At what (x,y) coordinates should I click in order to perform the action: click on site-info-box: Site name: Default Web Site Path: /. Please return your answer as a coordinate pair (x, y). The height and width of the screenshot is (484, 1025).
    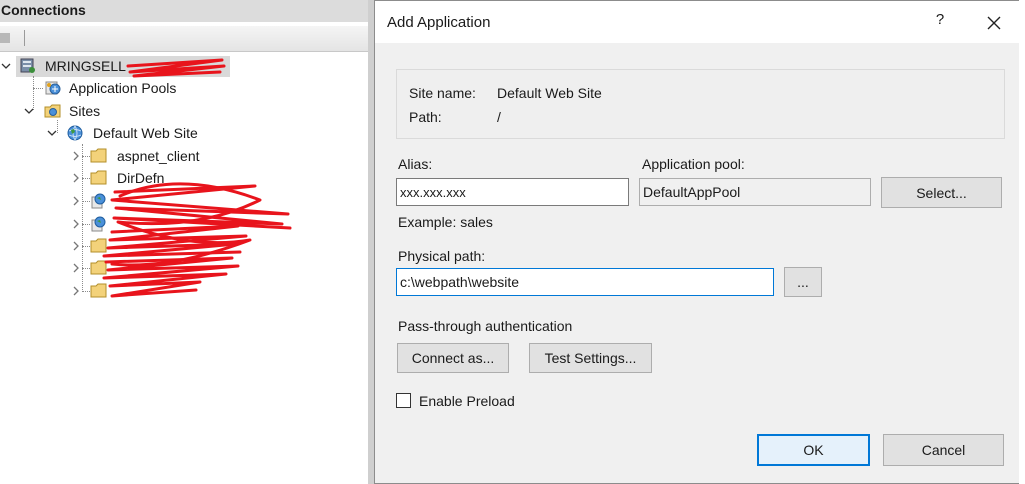
    Looking at the image, I should click on (700, 104).